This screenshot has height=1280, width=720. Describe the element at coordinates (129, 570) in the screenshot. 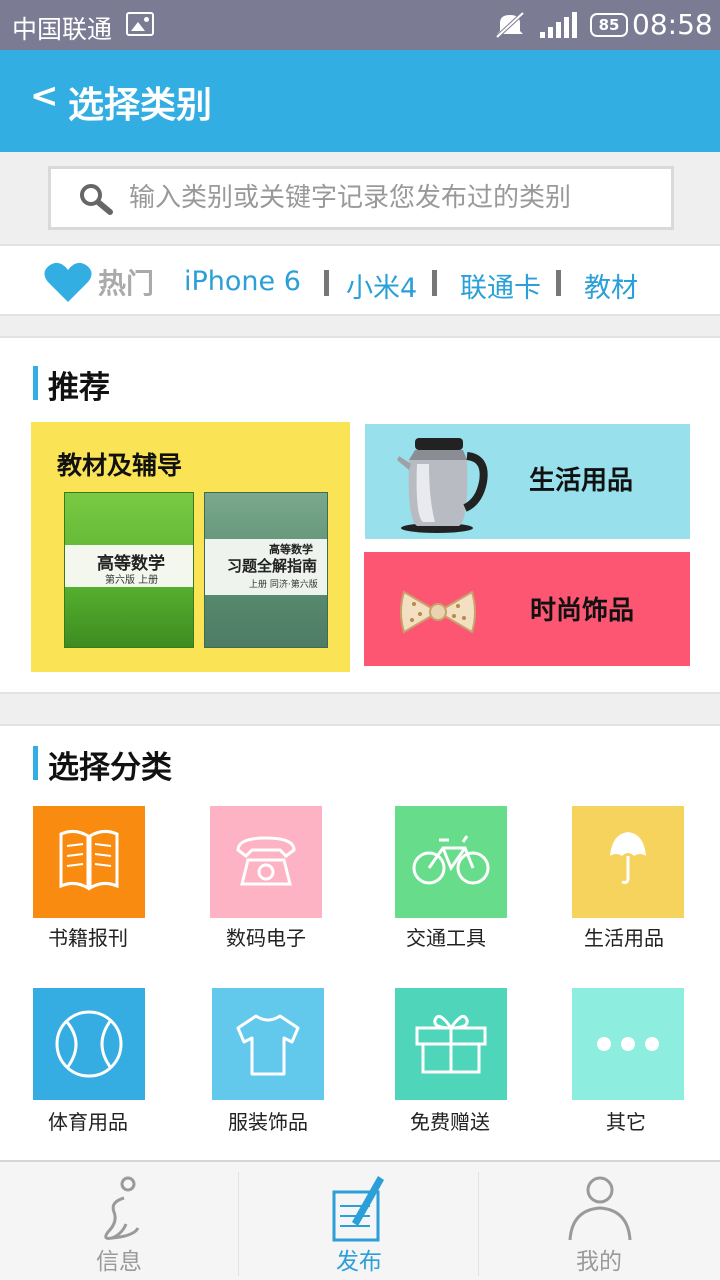

I see `math-textbook-image: 高等数学 第六版 上册` at that location.